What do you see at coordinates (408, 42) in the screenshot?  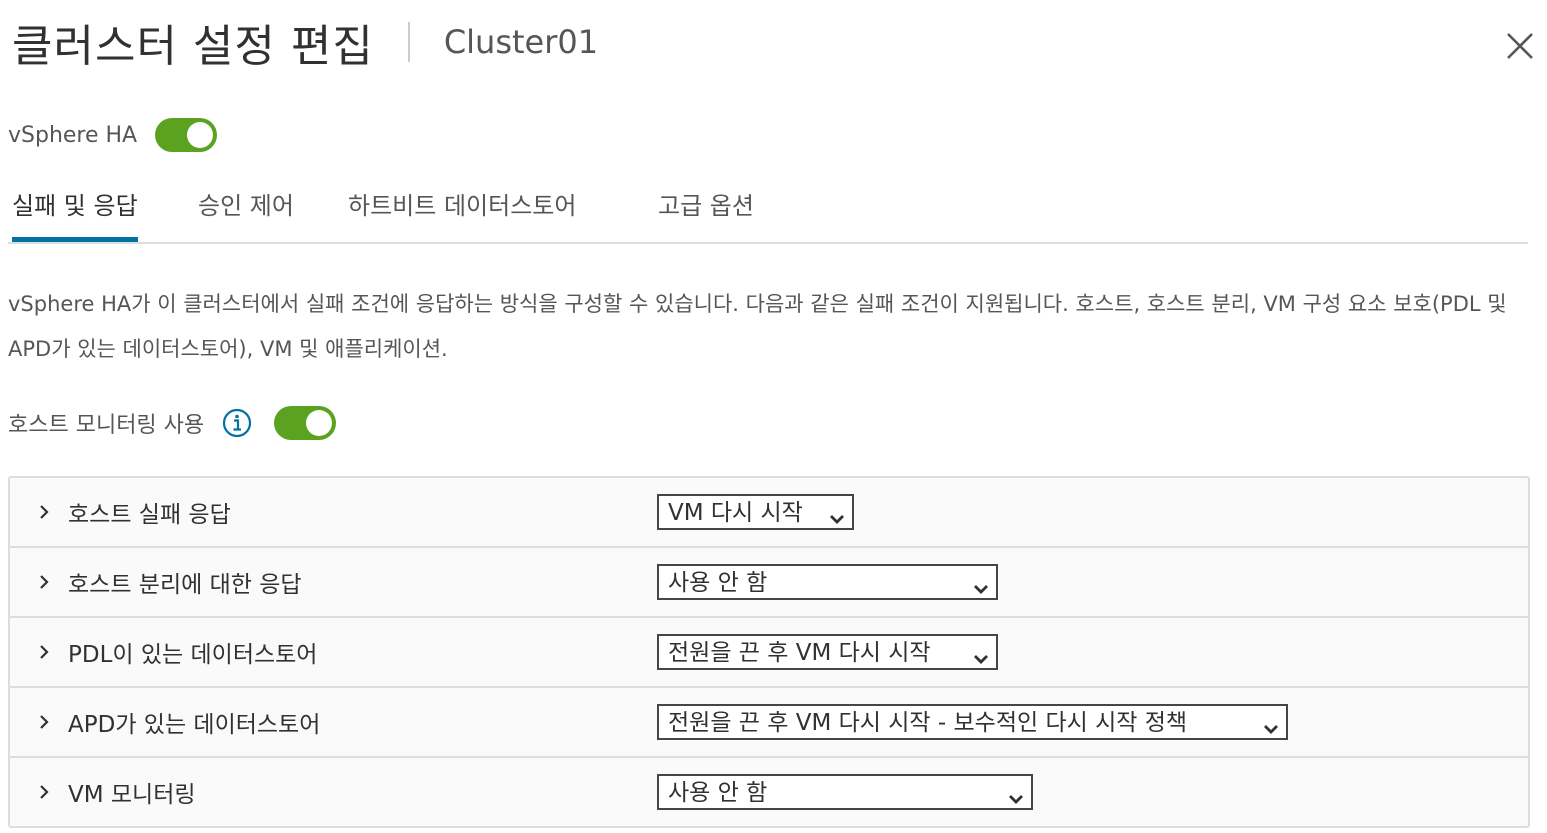 I see `title-divider` at bounding box center [408, 42].